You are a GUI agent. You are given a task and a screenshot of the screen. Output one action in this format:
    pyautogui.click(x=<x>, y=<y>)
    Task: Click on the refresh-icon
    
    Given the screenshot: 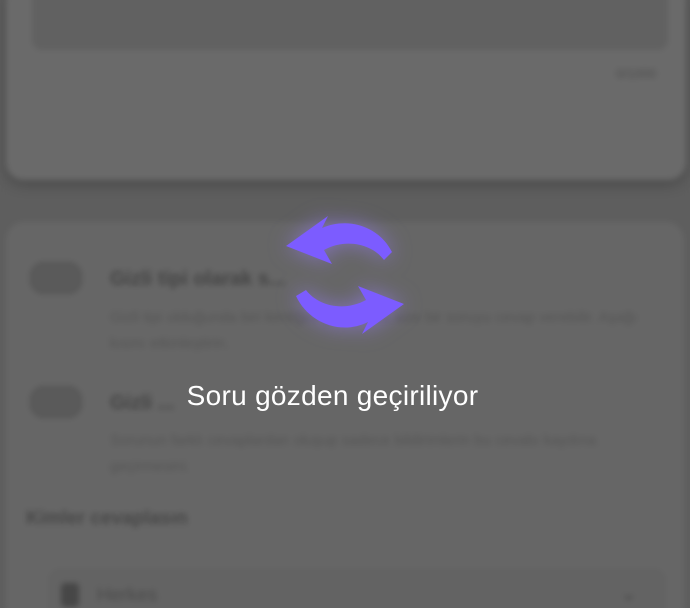 What is the action you would take?
    pyautogui.click(x=345, y=275)
    